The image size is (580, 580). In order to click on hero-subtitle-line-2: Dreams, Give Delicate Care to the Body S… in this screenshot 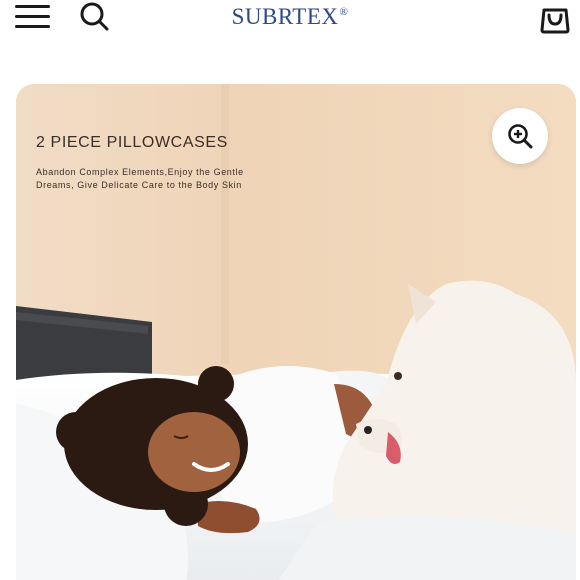, I will do `click(139, 185)`.